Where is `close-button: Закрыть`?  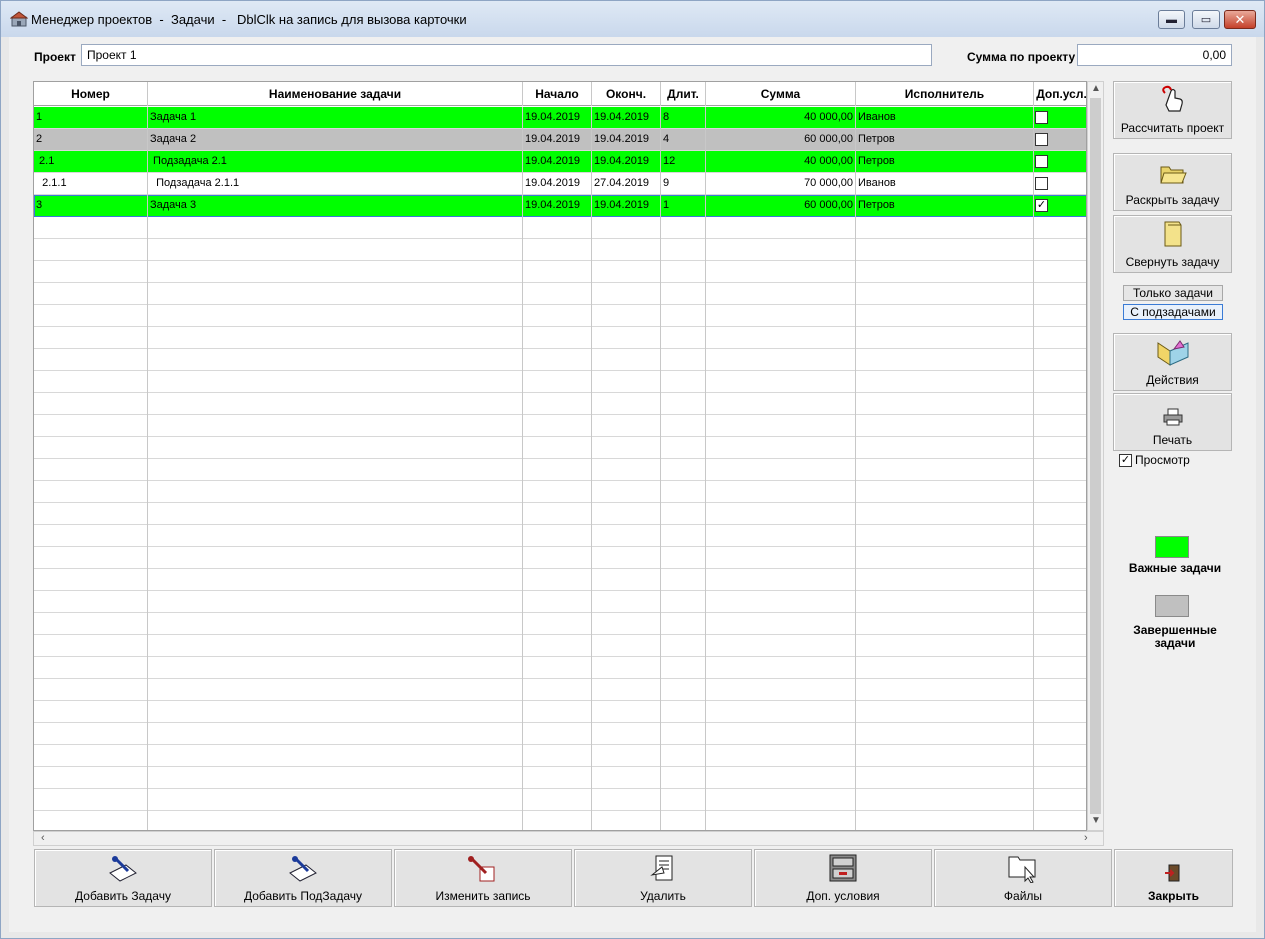
close-button: Закрыть is located at coordinates (1173, 878).